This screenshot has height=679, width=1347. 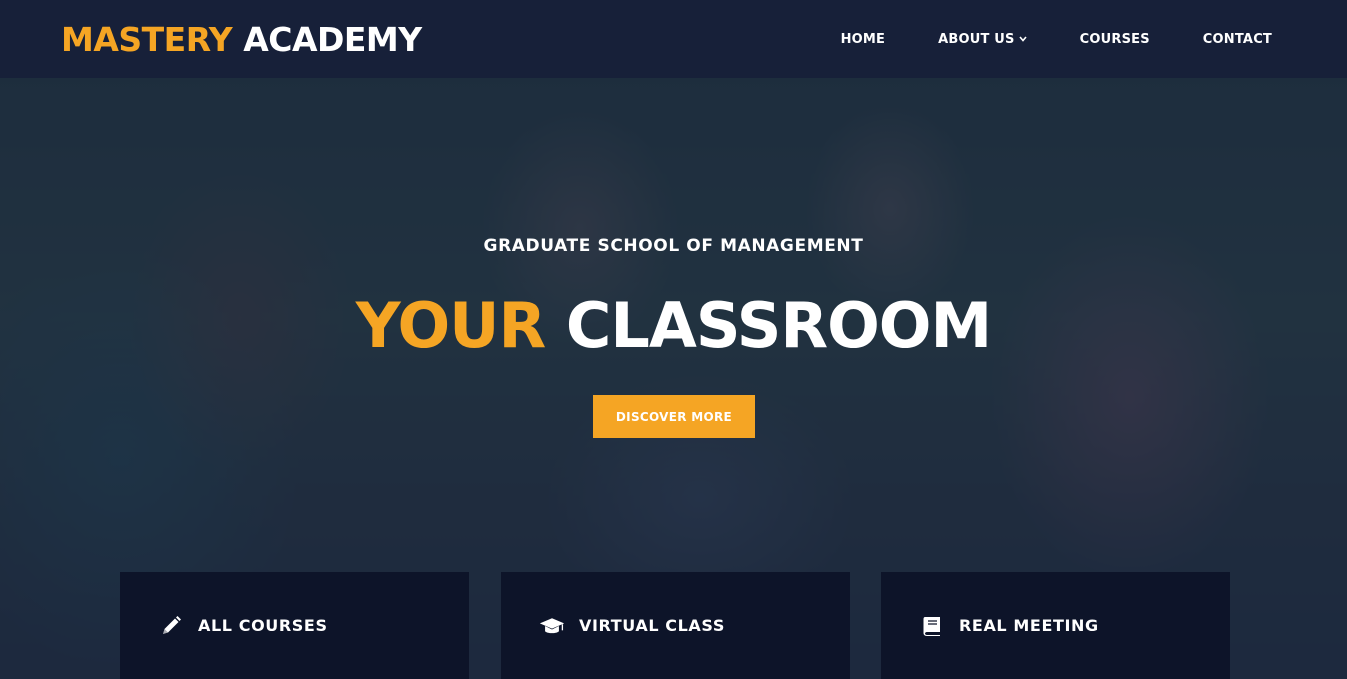 What do you see at coordinates (932, 626) in the screenshot?
I see `book-icon` at bounding box center [932, 626].